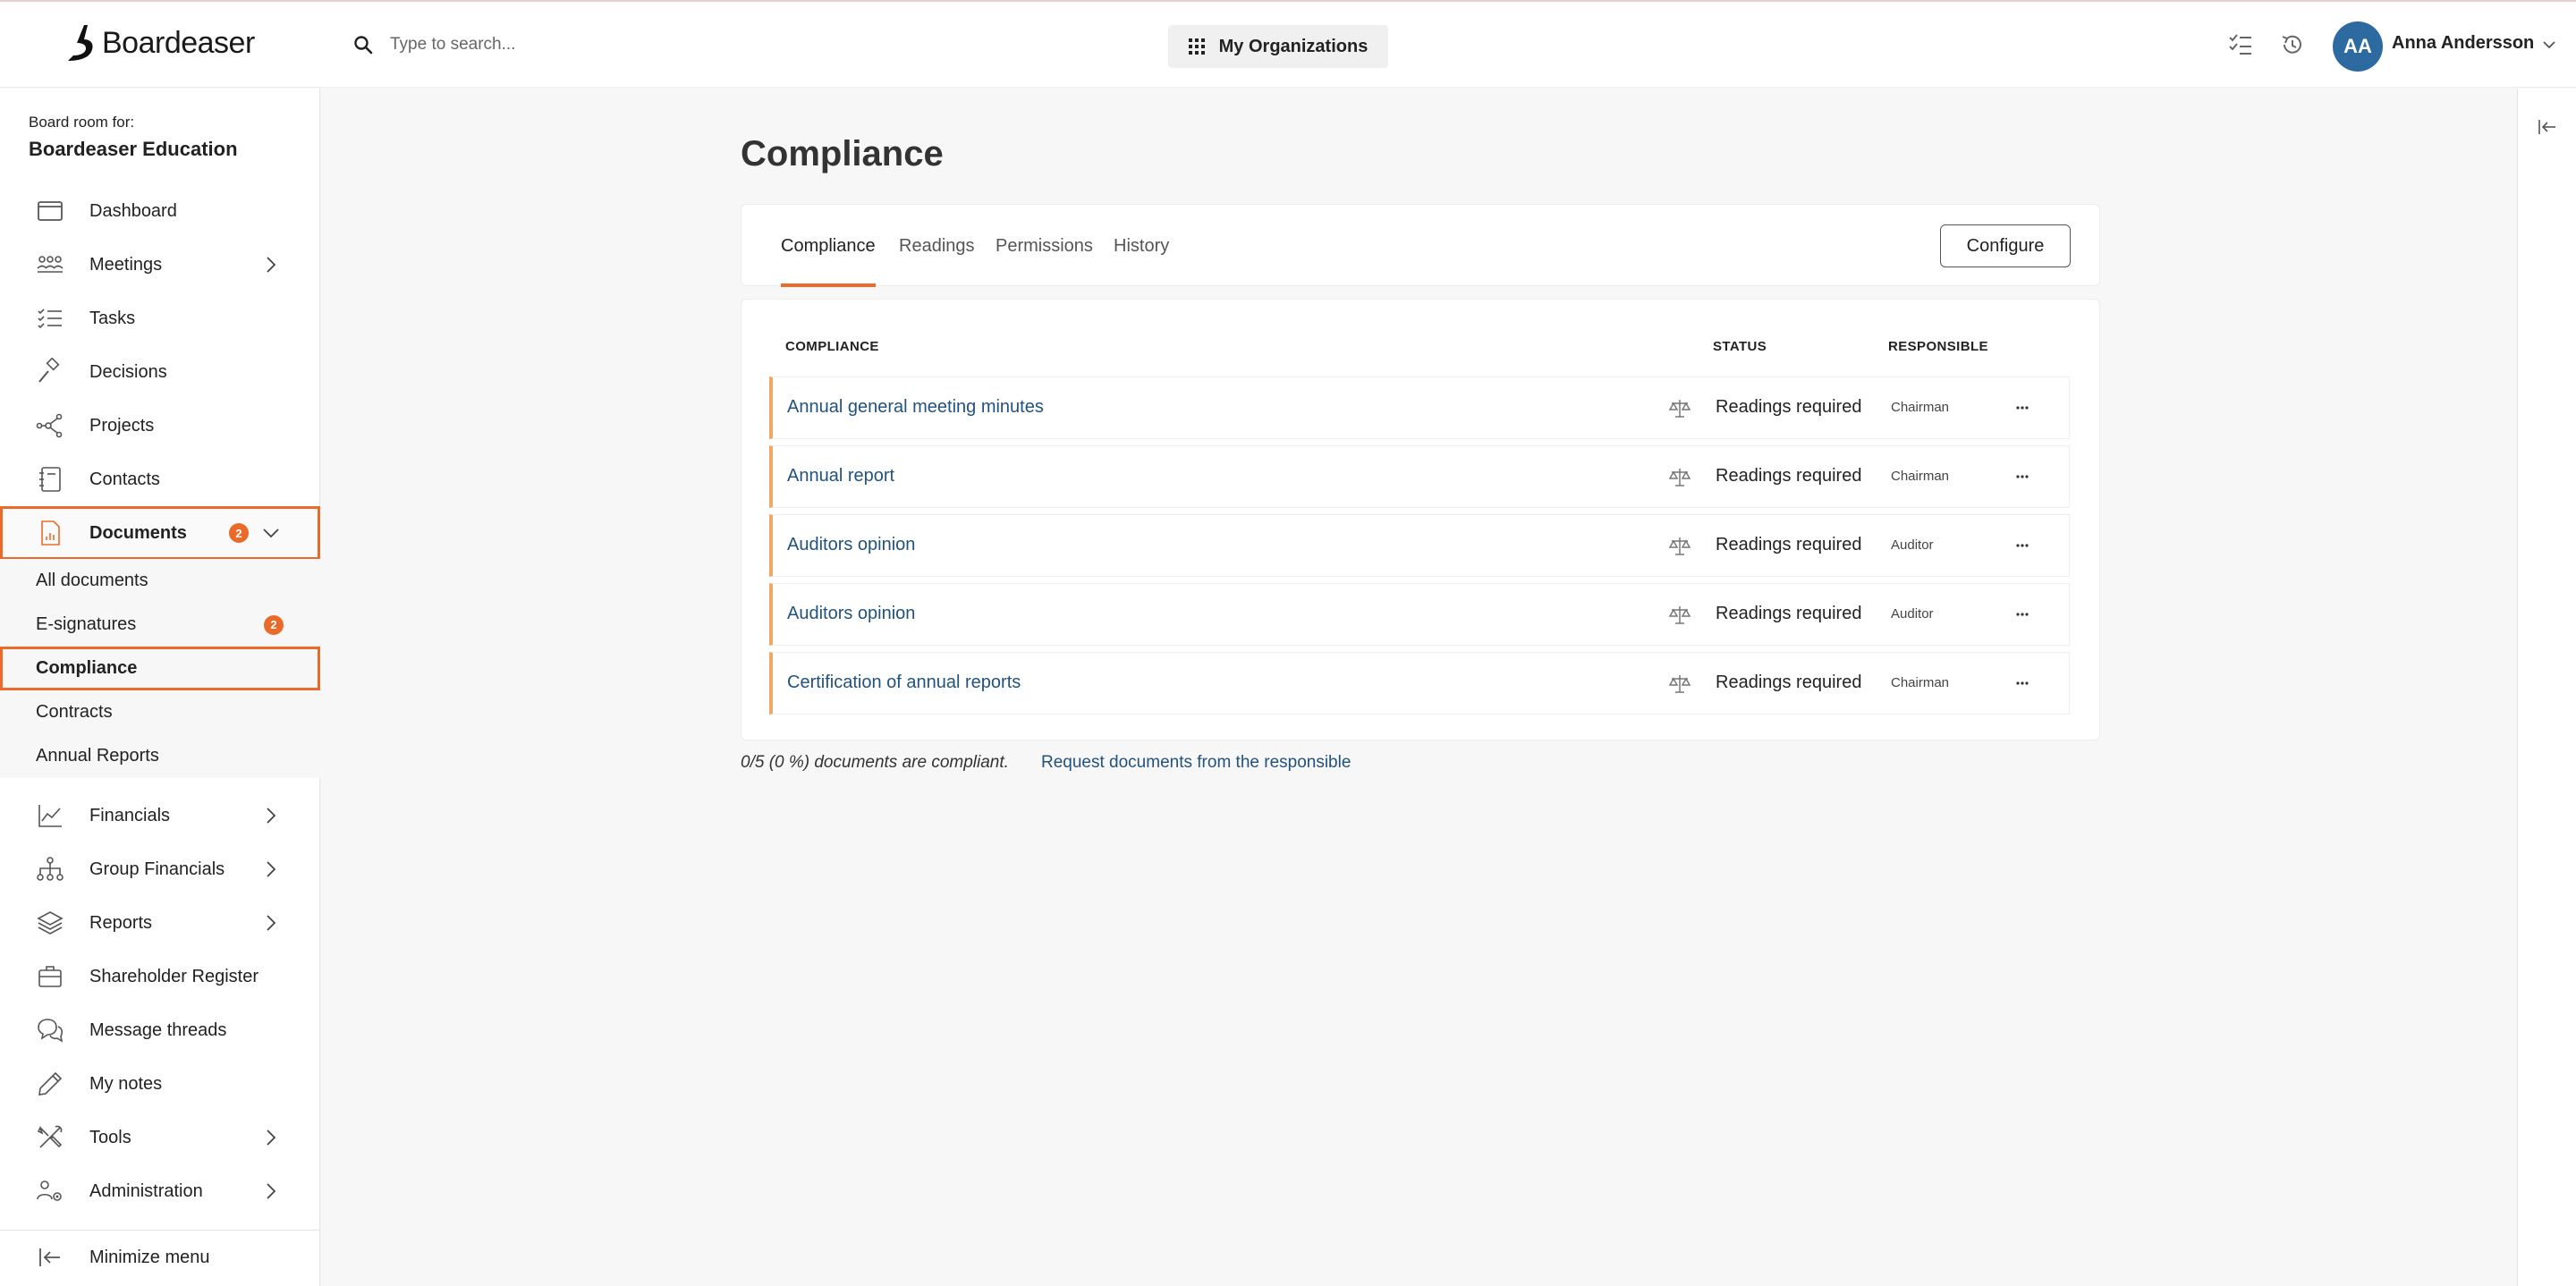 This screenshot has height=1286, width=2576. I want to click on sidebar-item-contacts: Contacts, so click(160, 479).